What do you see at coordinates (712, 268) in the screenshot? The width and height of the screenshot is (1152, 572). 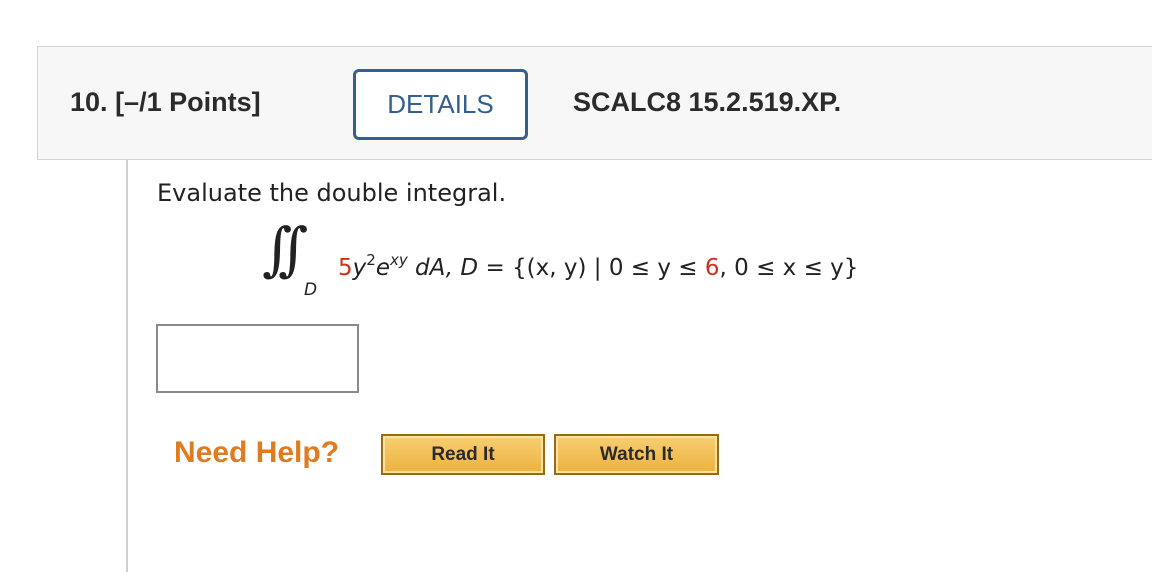 I see `region-upper-bound: 6` at bounding box center [712, 268].